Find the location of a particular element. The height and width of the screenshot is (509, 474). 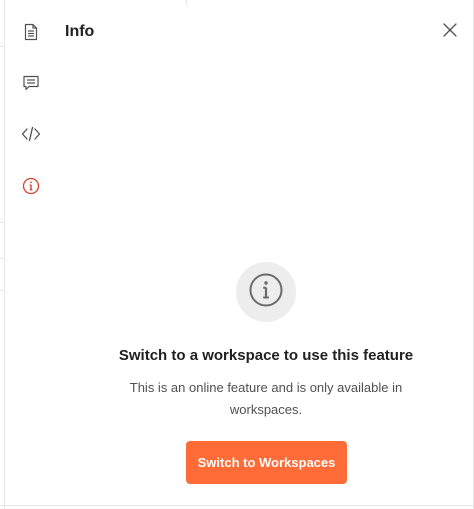

rail-item-code is located at coordinates (31, 134).